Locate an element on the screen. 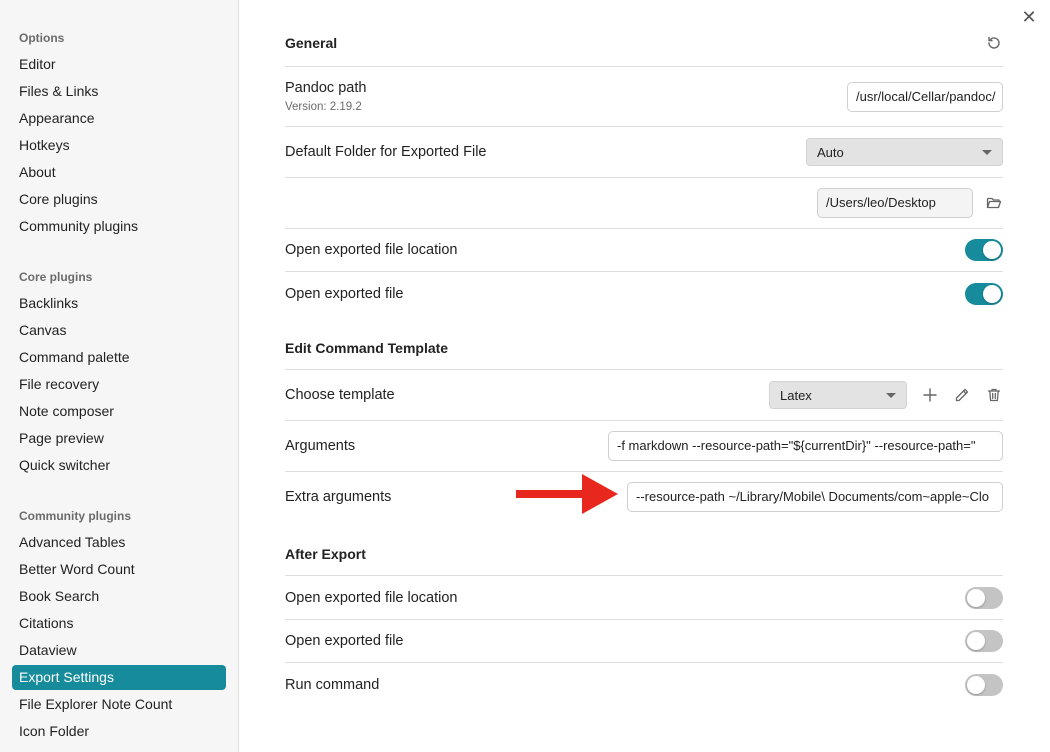 Image resolution: width=1050 pixels, height=752 pixels. sidebar-item-note-composer: Note composer is located at coordinates (119, 411).